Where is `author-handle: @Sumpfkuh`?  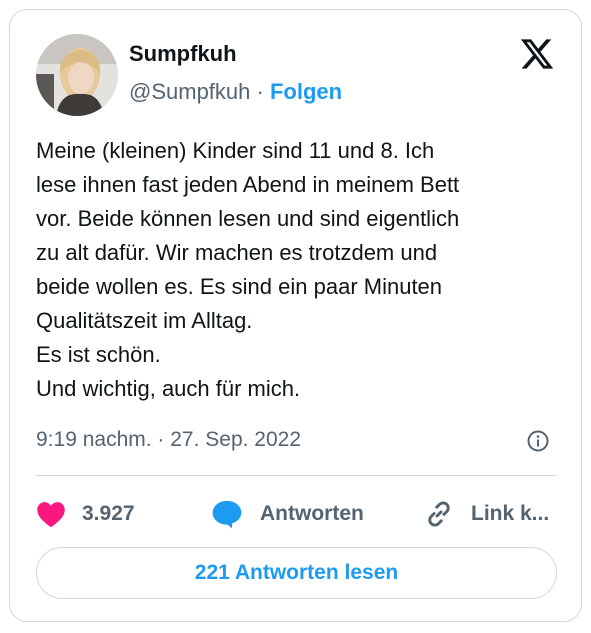 author-handle: @Sumpfkuh is located at coordinates (189, 91).